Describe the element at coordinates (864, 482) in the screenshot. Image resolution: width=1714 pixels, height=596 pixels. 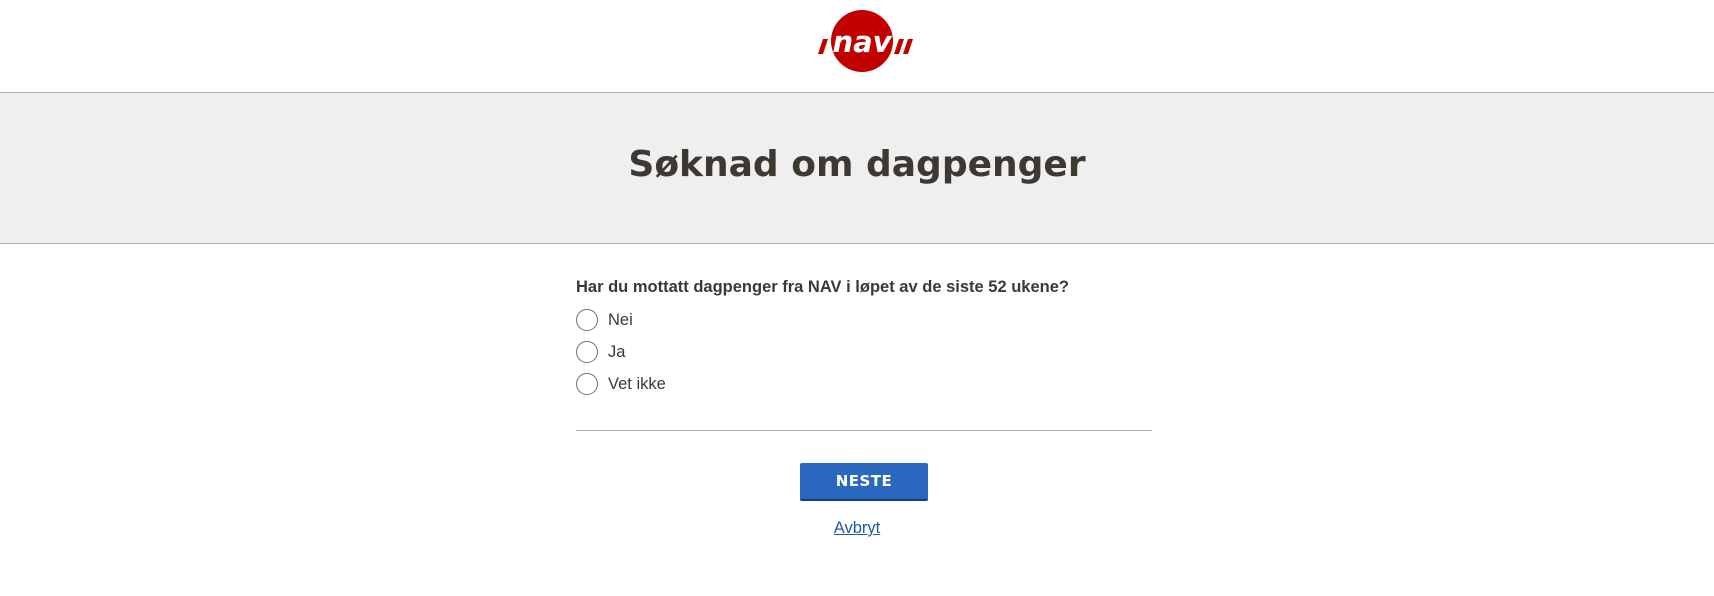
I see `next-button: NESTE` at that location.